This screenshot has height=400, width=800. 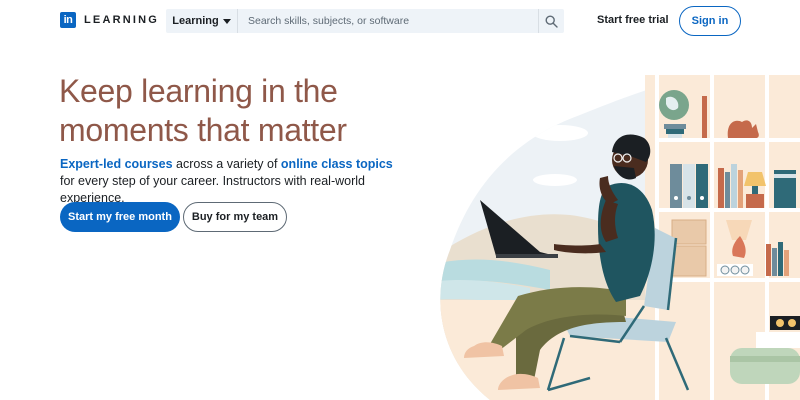 I want to click on start-free-month-button: Start my free month, so click(x=120, y=217).